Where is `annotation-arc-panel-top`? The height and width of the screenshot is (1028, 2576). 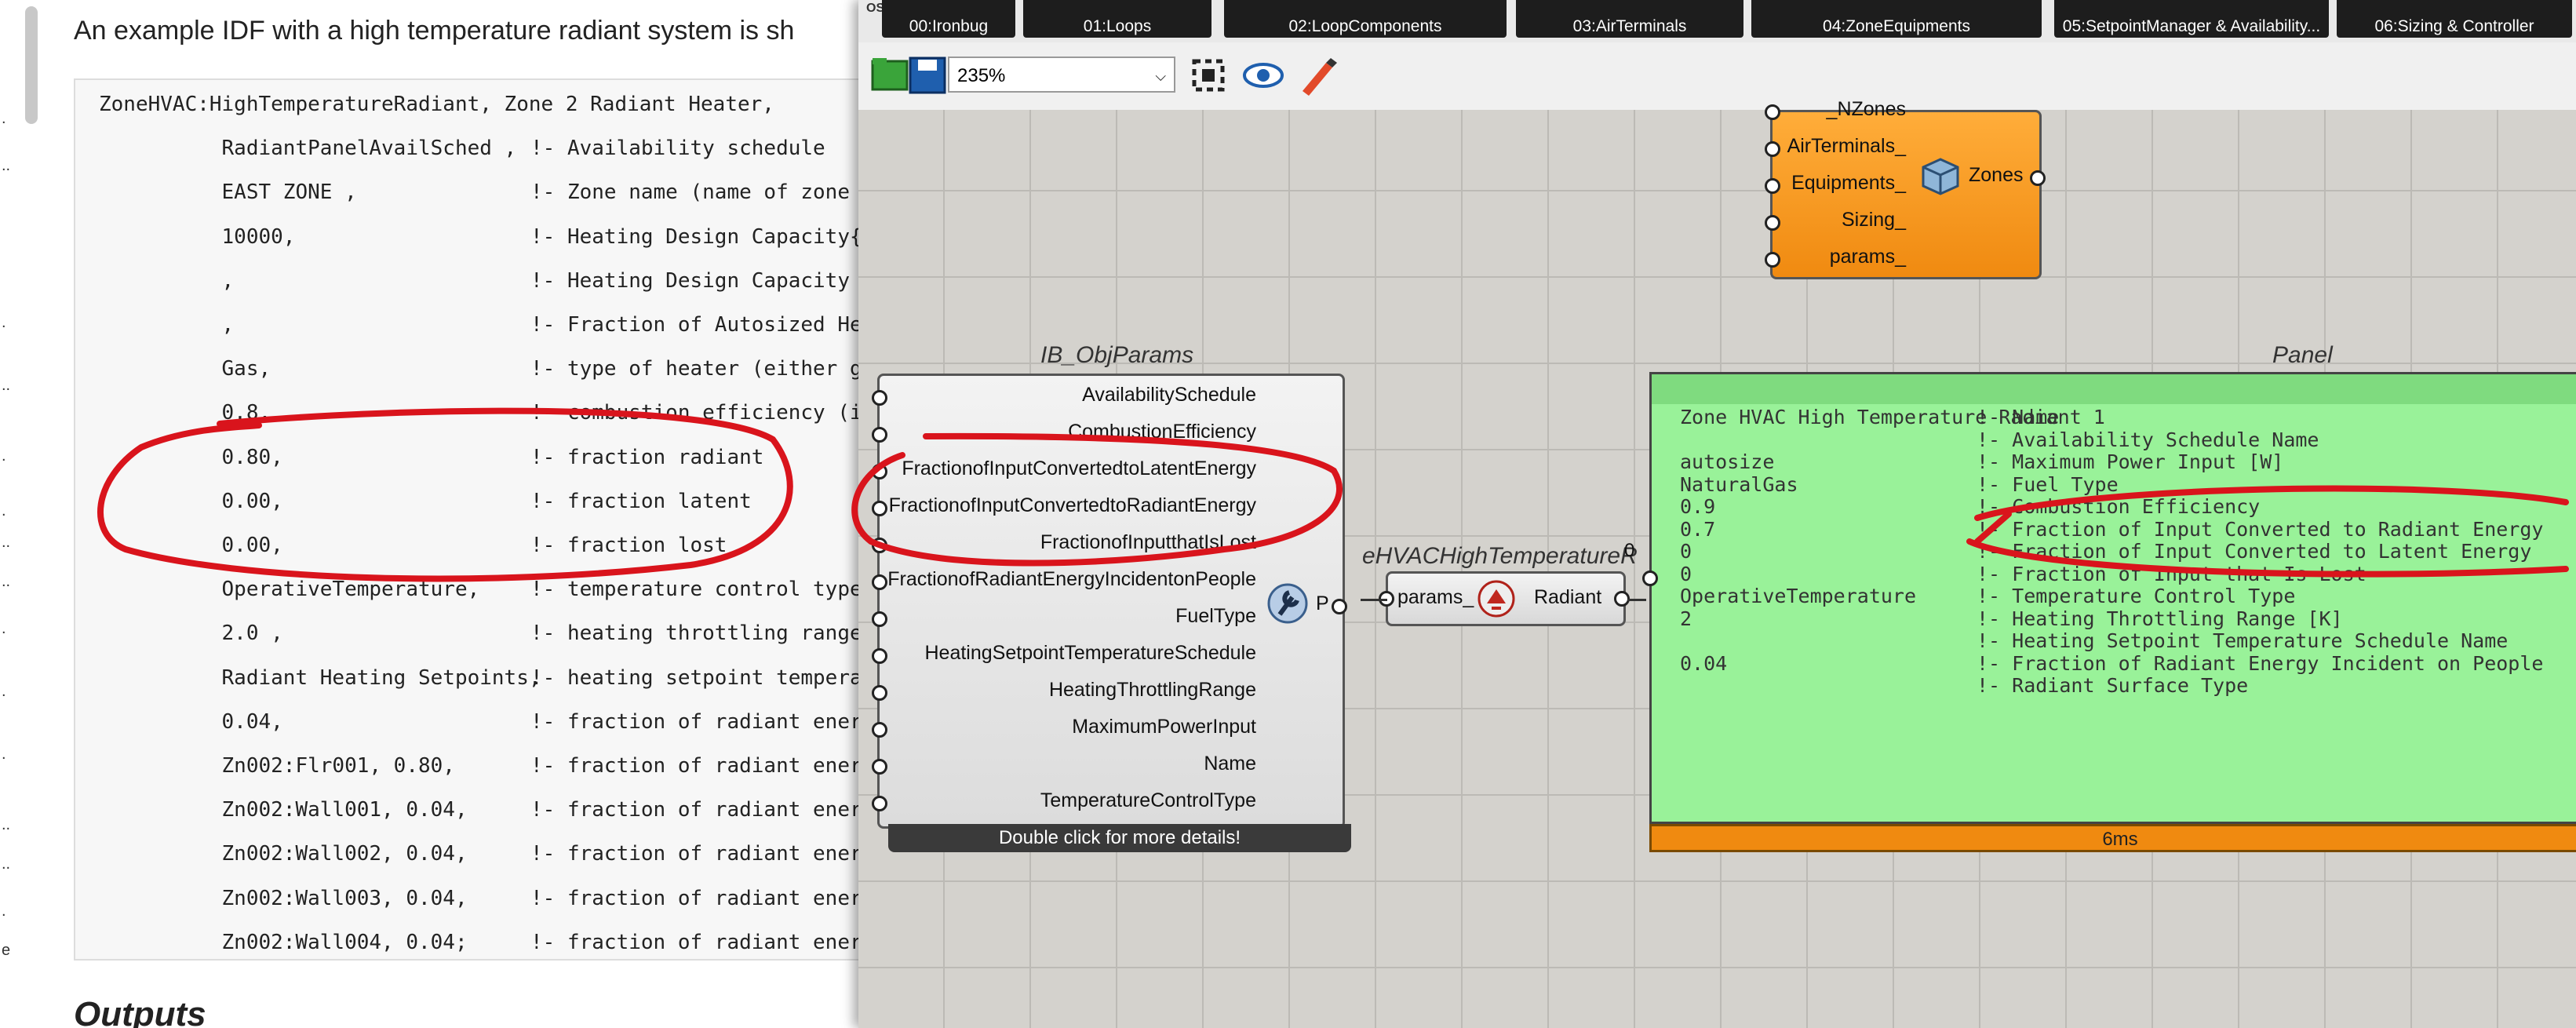
annotation-arc-panel-top is located at coordinates (2271, 503).